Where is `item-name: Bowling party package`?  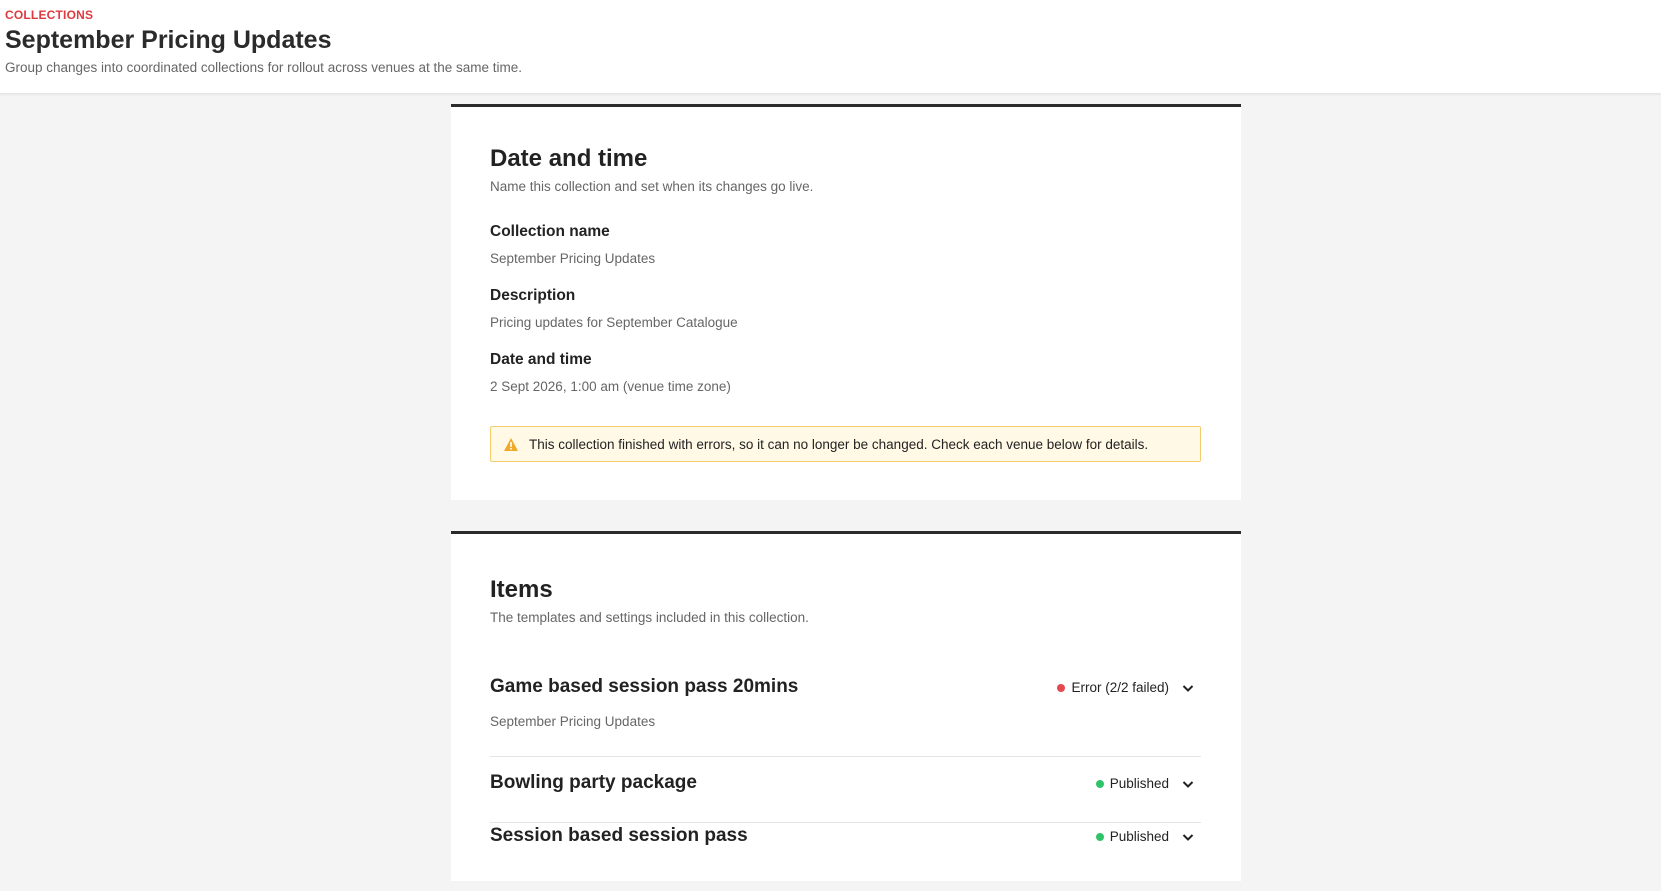 item-name: Bowling party package is located at coordinates (593, 782).